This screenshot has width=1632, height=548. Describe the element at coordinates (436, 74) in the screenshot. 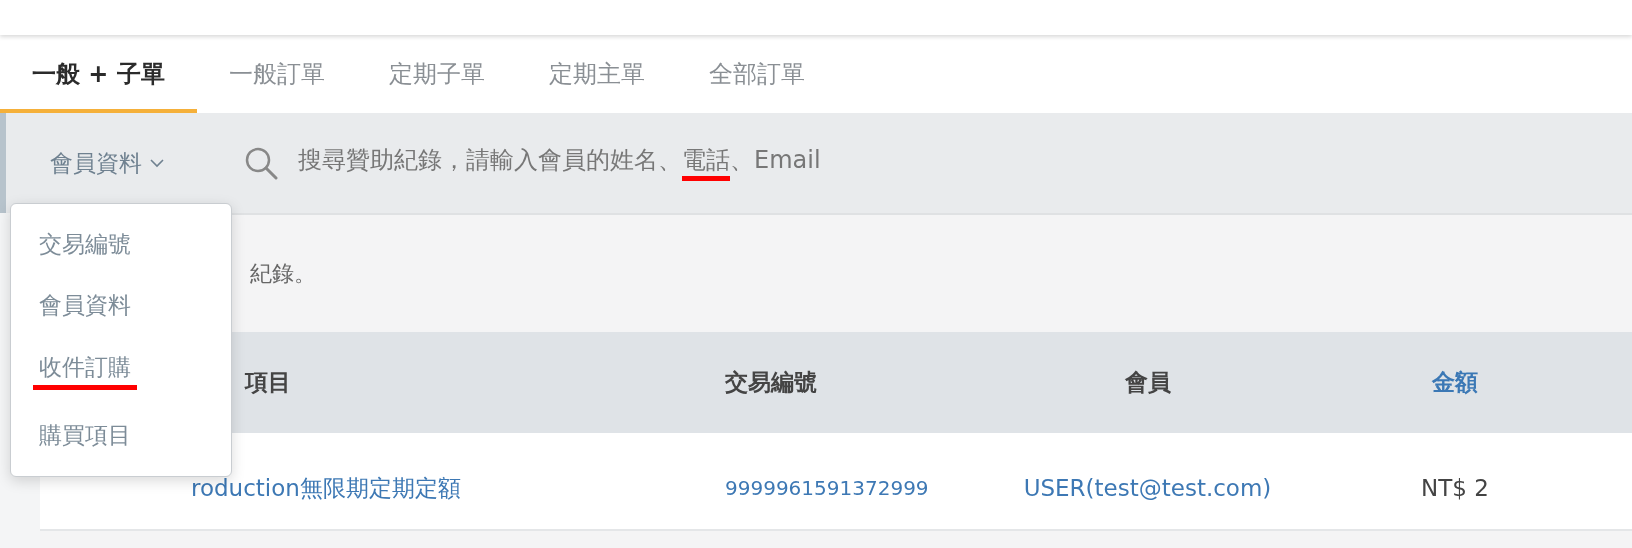

I see `tab: 定期子單` at that location.